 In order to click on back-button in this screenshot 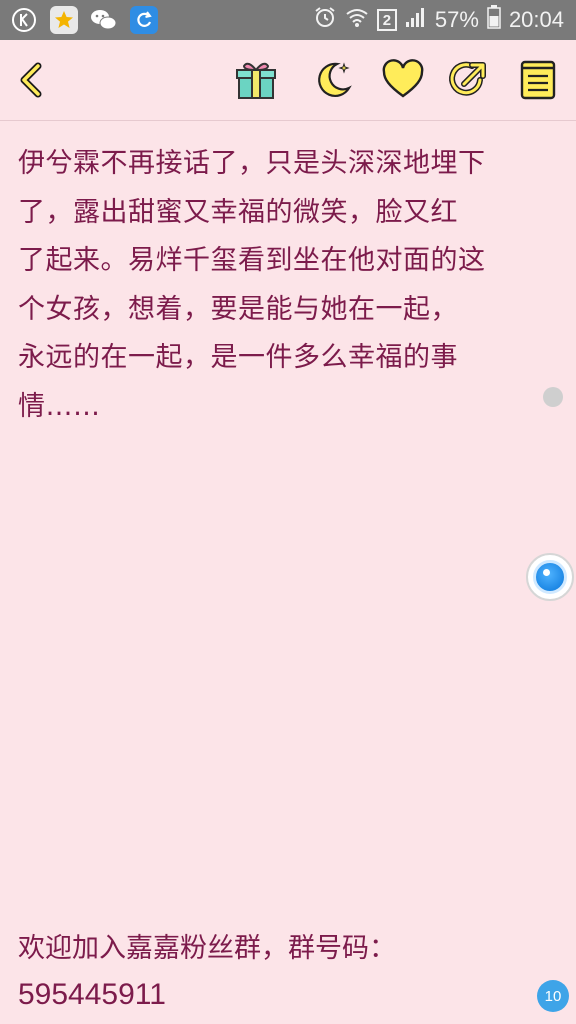, I will do `click(32, 80)`.